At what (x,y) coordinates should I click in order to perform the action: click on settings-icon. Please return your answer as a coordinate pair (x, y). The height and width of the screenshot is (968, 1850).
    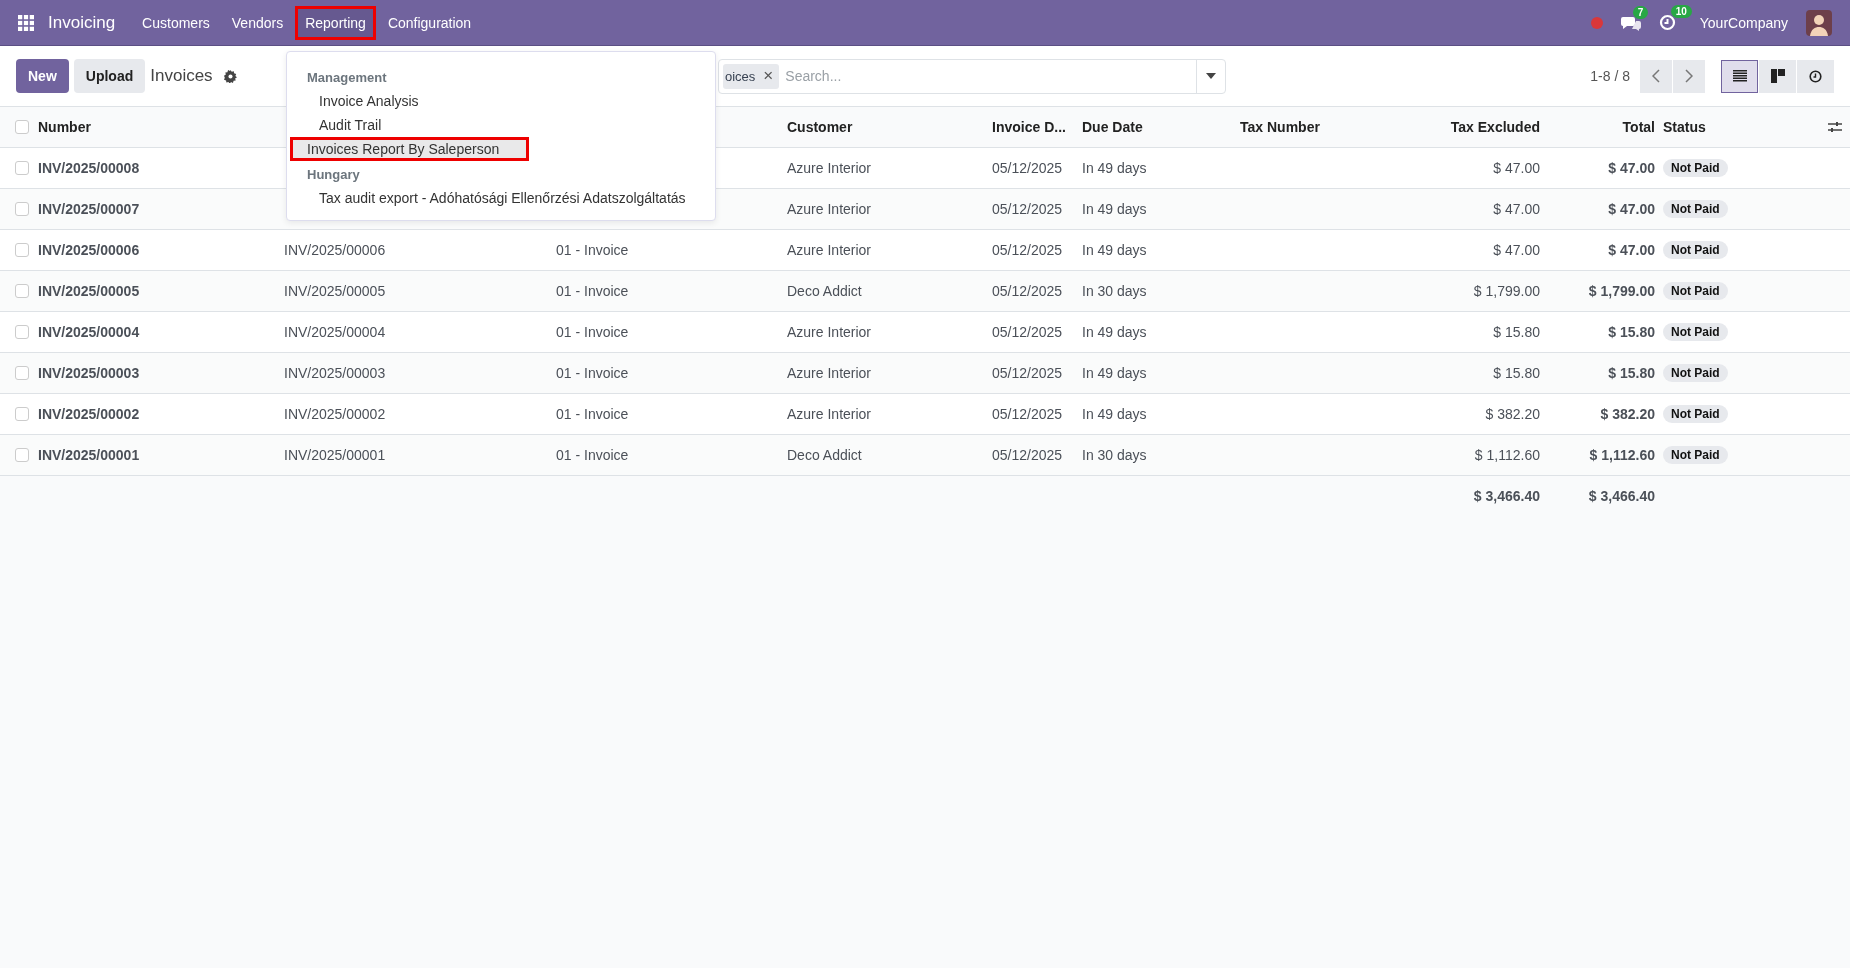
    Looking at the image, I should click on (230, 76).